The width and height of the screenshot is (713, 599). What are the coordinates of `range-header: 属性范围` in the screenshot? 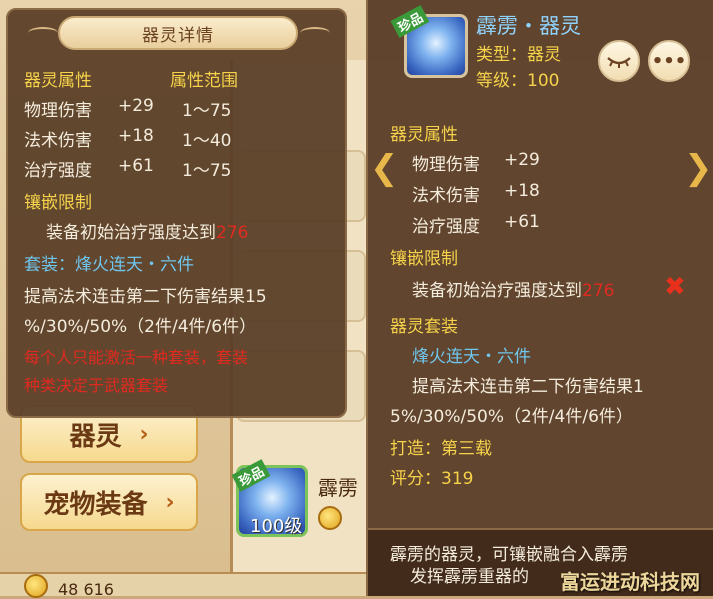 It's located at (204, 81).